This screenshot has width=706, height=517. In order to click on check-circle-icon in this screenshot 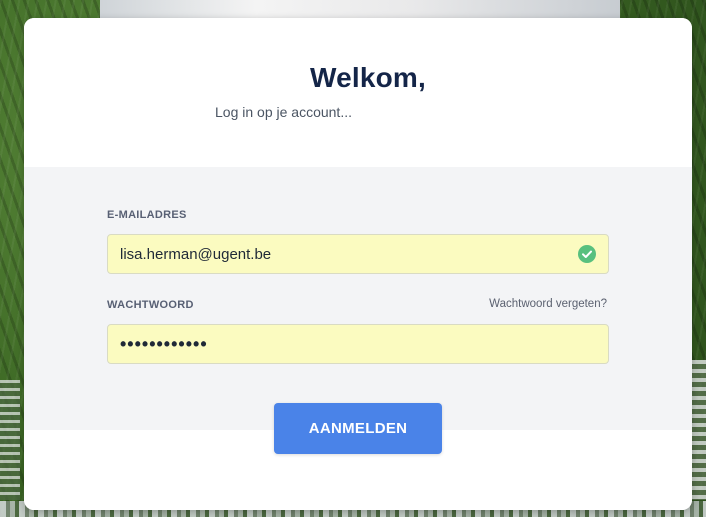, I will do `click(587, 254)`.